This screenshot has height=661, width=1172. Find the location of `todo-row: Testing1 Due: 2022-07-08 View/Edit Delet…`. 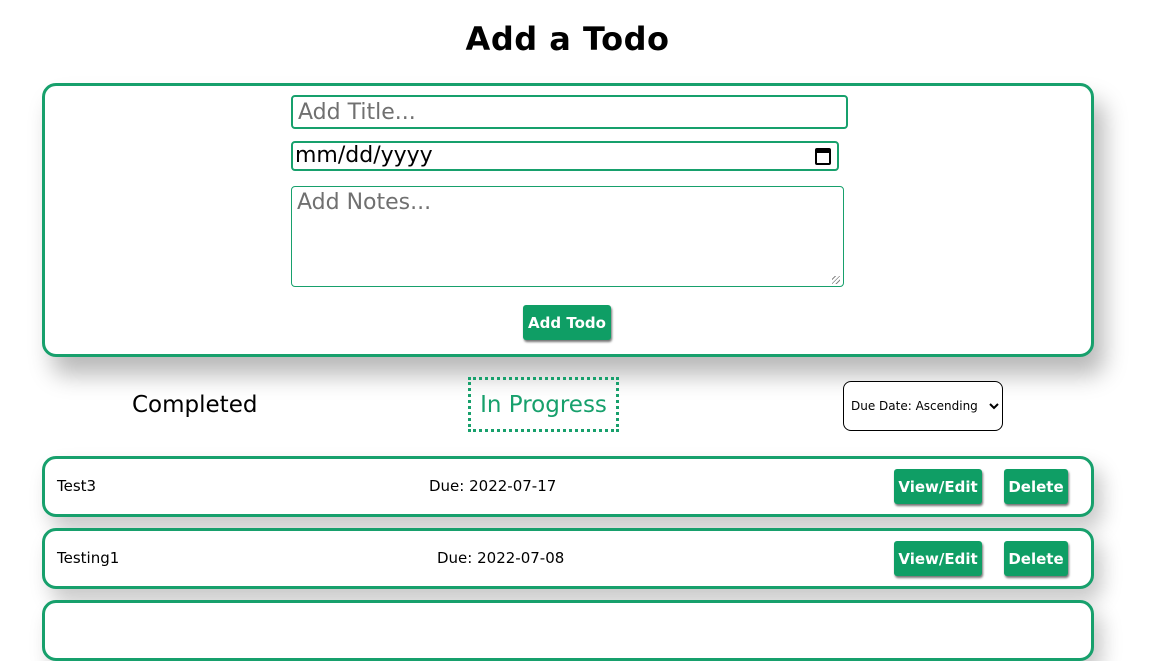

todo-row: Testing1 Due: 2022-07-08 View/Edit Delet… is located at coordinates (568, 558).